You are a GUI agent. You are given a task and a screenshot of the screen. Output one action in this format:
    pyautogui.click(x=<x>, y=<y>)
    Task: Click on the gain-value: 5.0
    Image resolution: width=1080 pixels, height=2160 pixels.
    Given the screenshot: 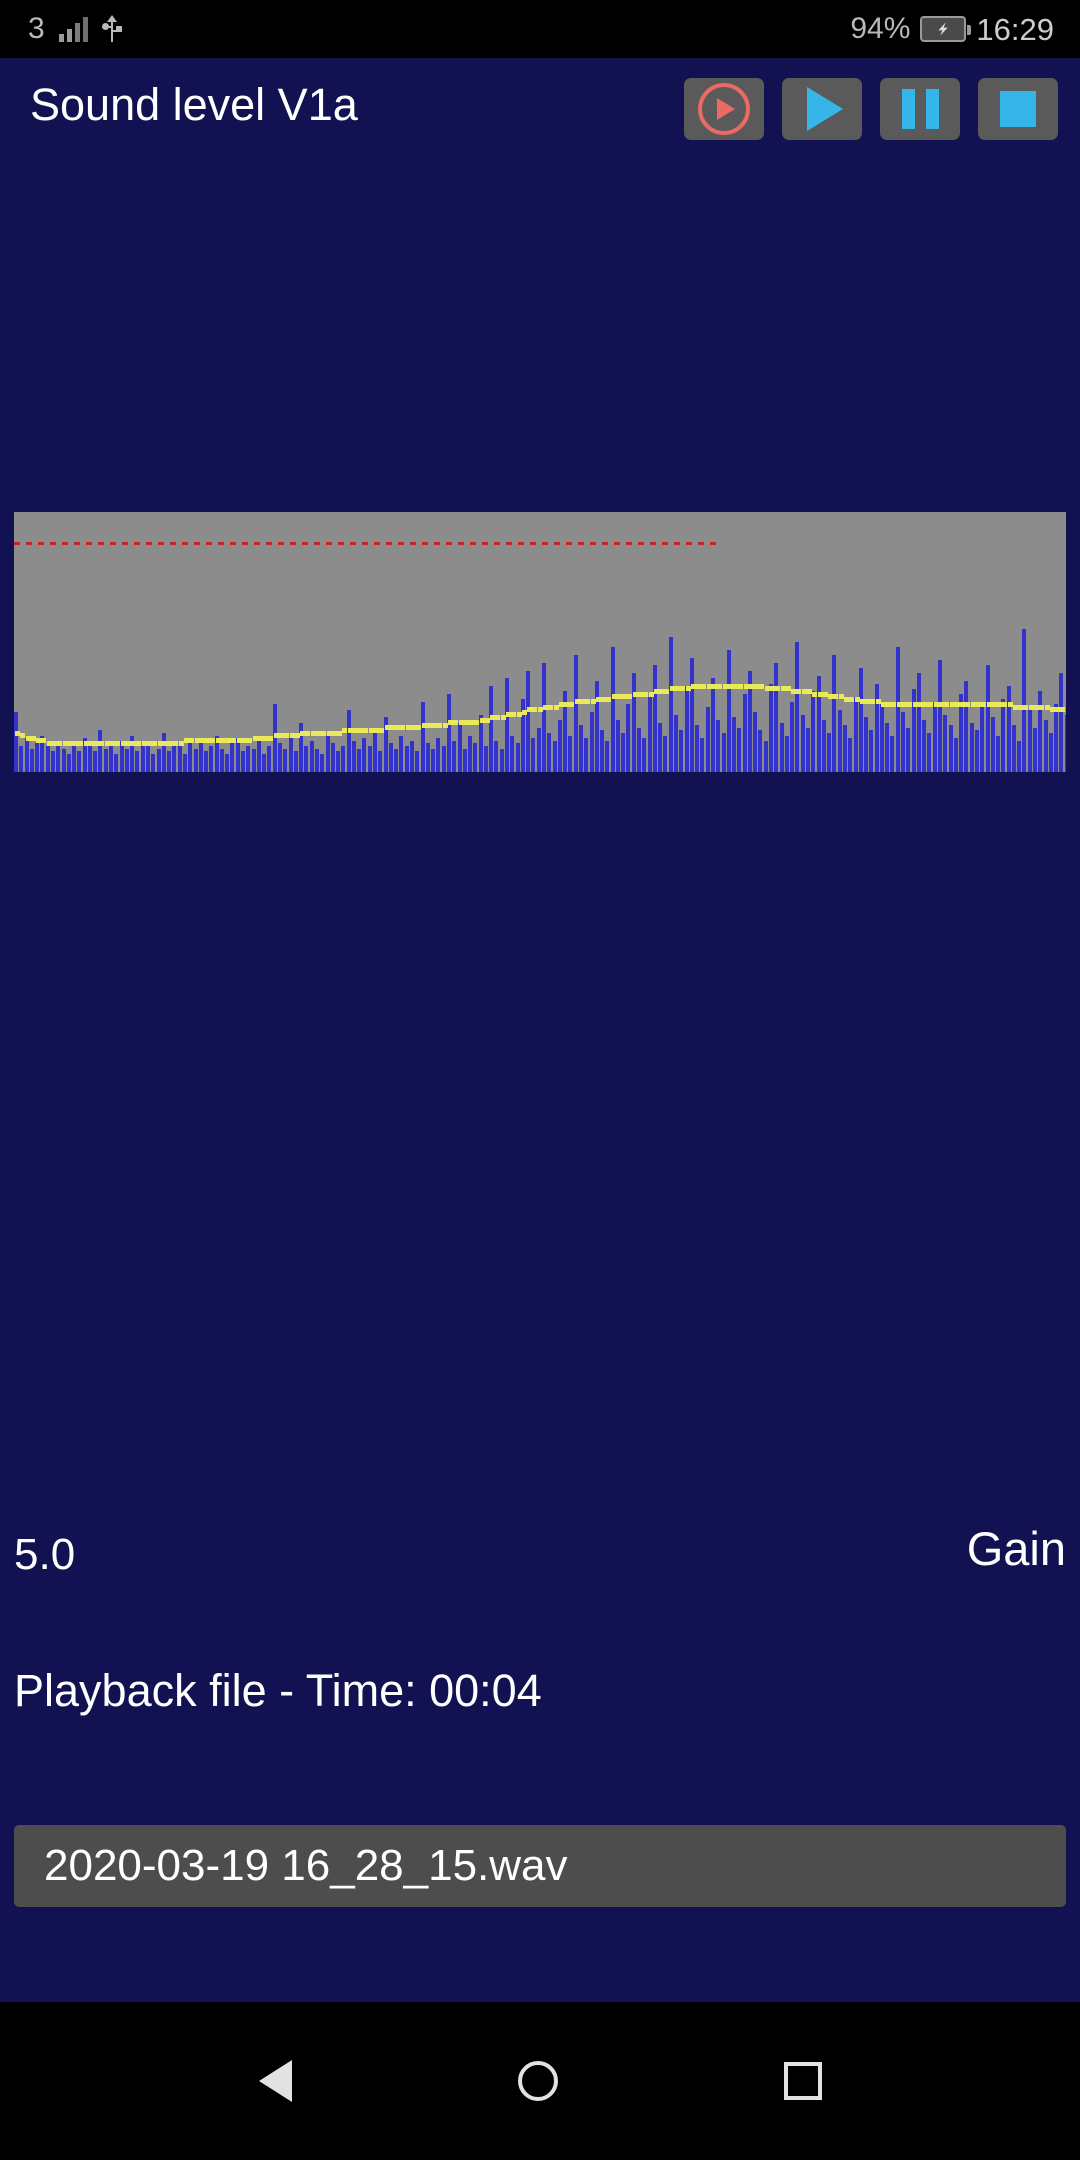 What is the action you would take?
    pyautogui.click(x=44, y=1555)
    